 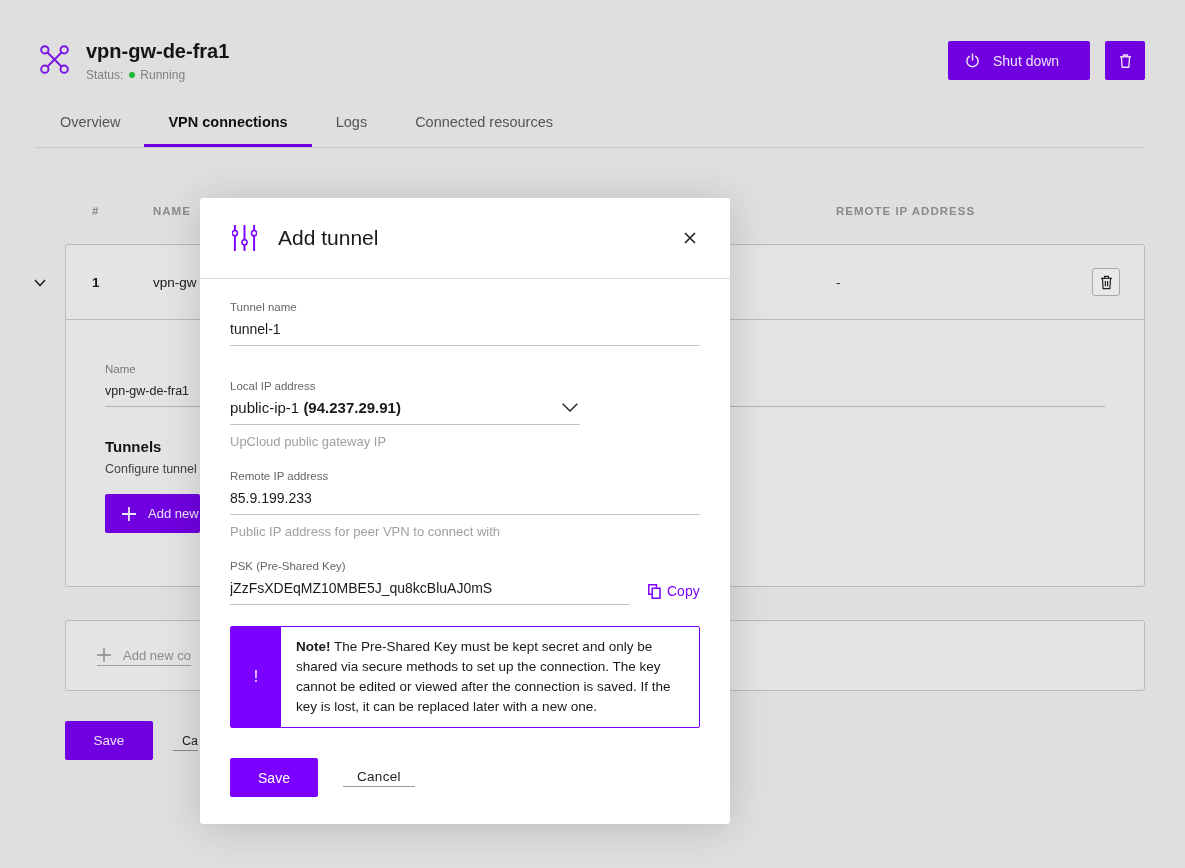 What do you see at coordinates (40, 283) in the screenshot?
I see `chevron-icon` at bounding box center [40, 283].